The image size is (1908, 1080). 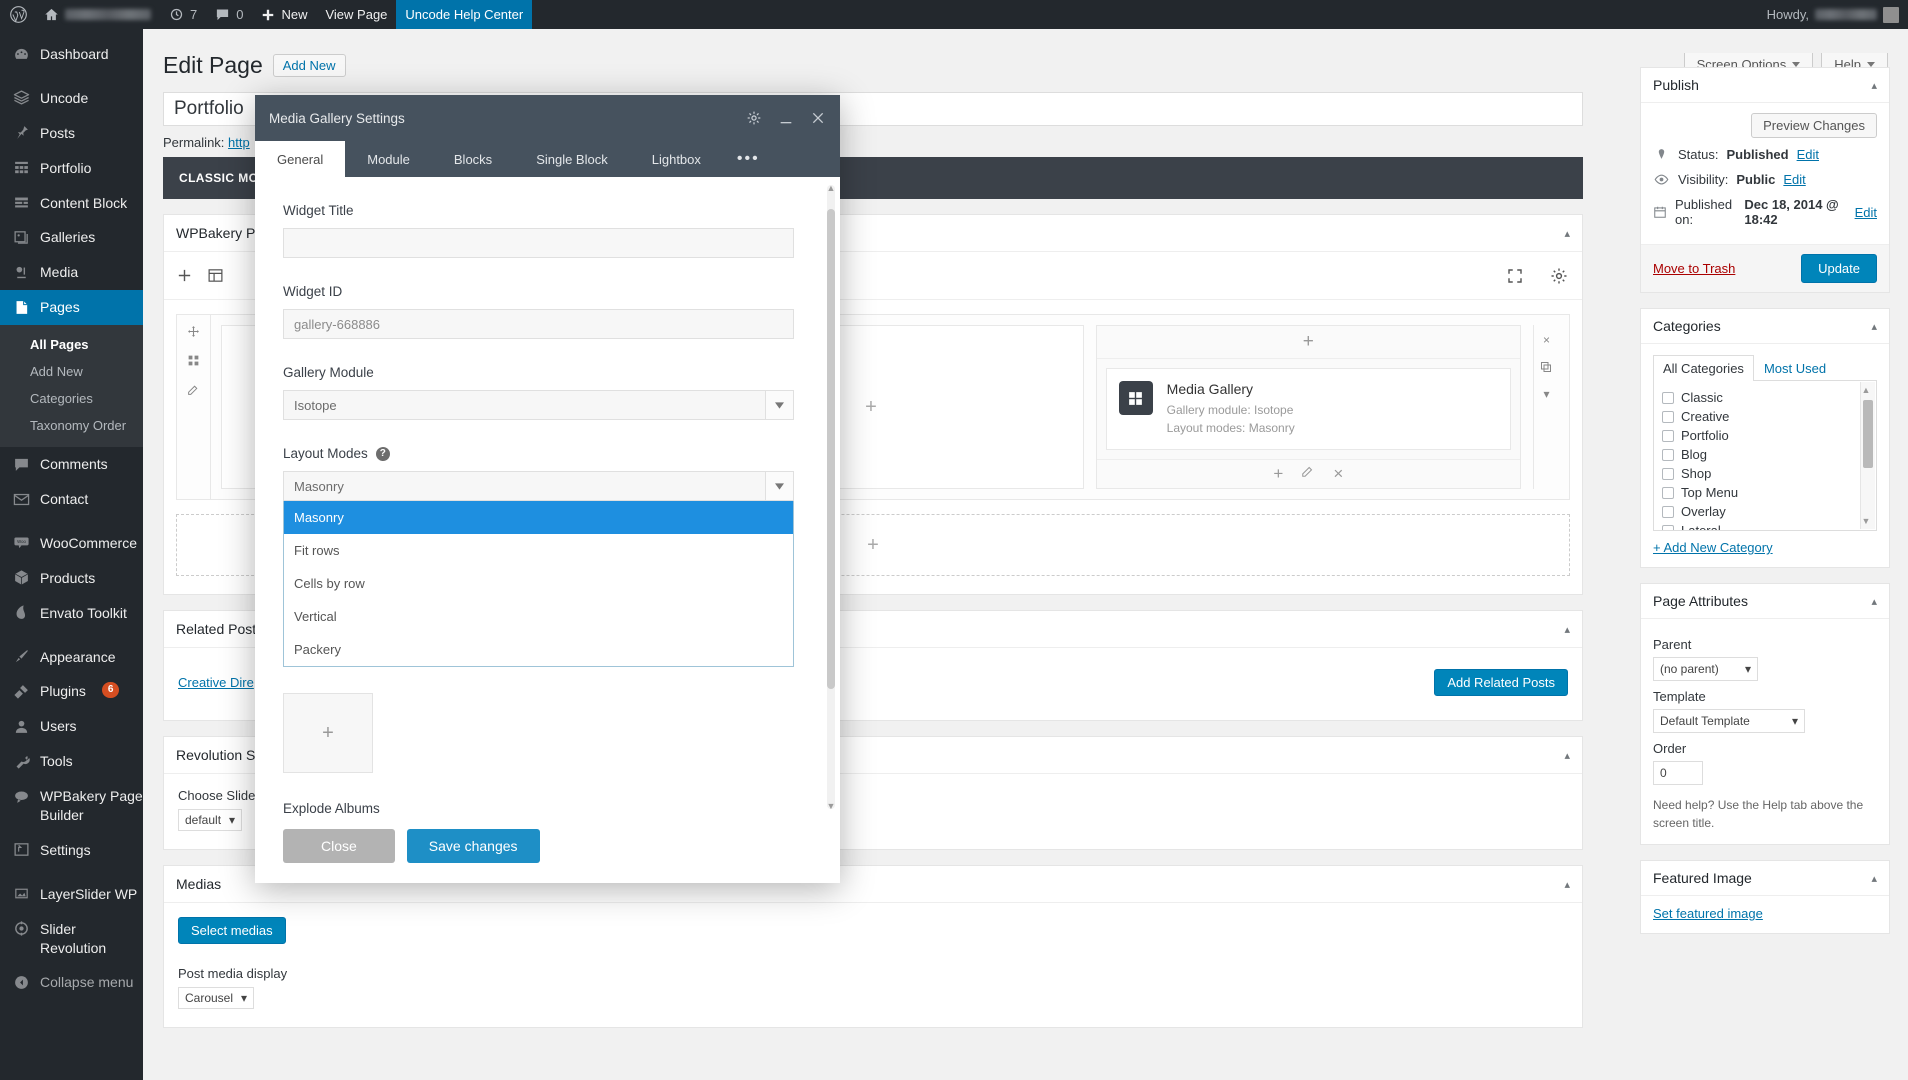 What do you see at coordinates (71, 398) in the screenshot?
I see `sidebar-subitem-categories: Categories` at bounding box center [71, 398].